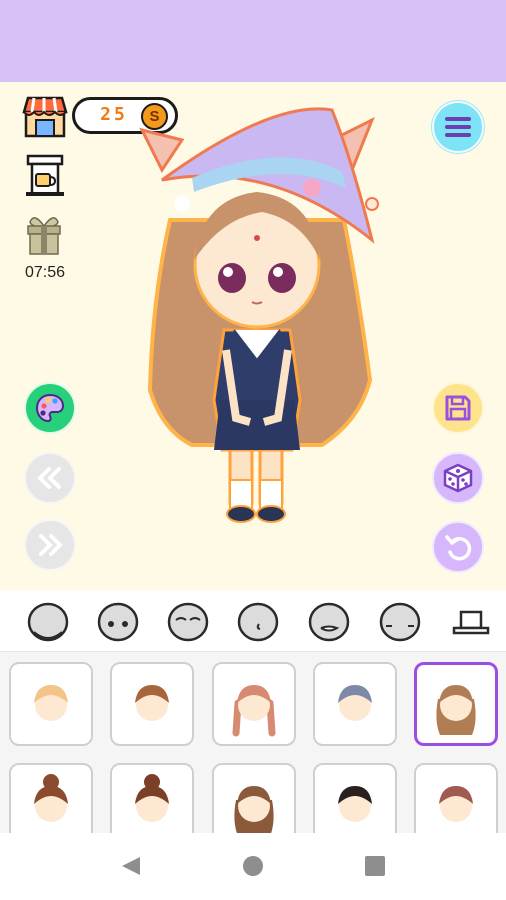  I want to click on save-icon, so click(458, 408).